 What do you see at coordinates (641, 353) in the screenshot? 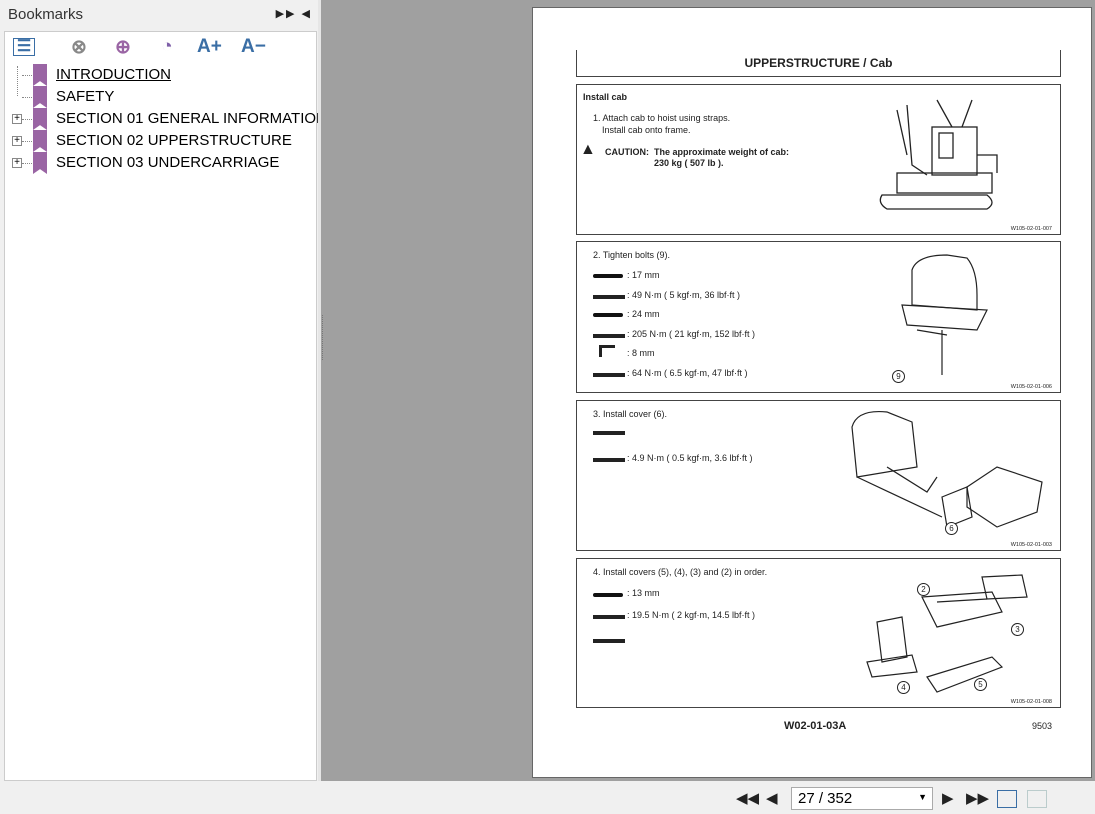
I see `spec-text: : 8 mm` at bounding box center [641, 353].